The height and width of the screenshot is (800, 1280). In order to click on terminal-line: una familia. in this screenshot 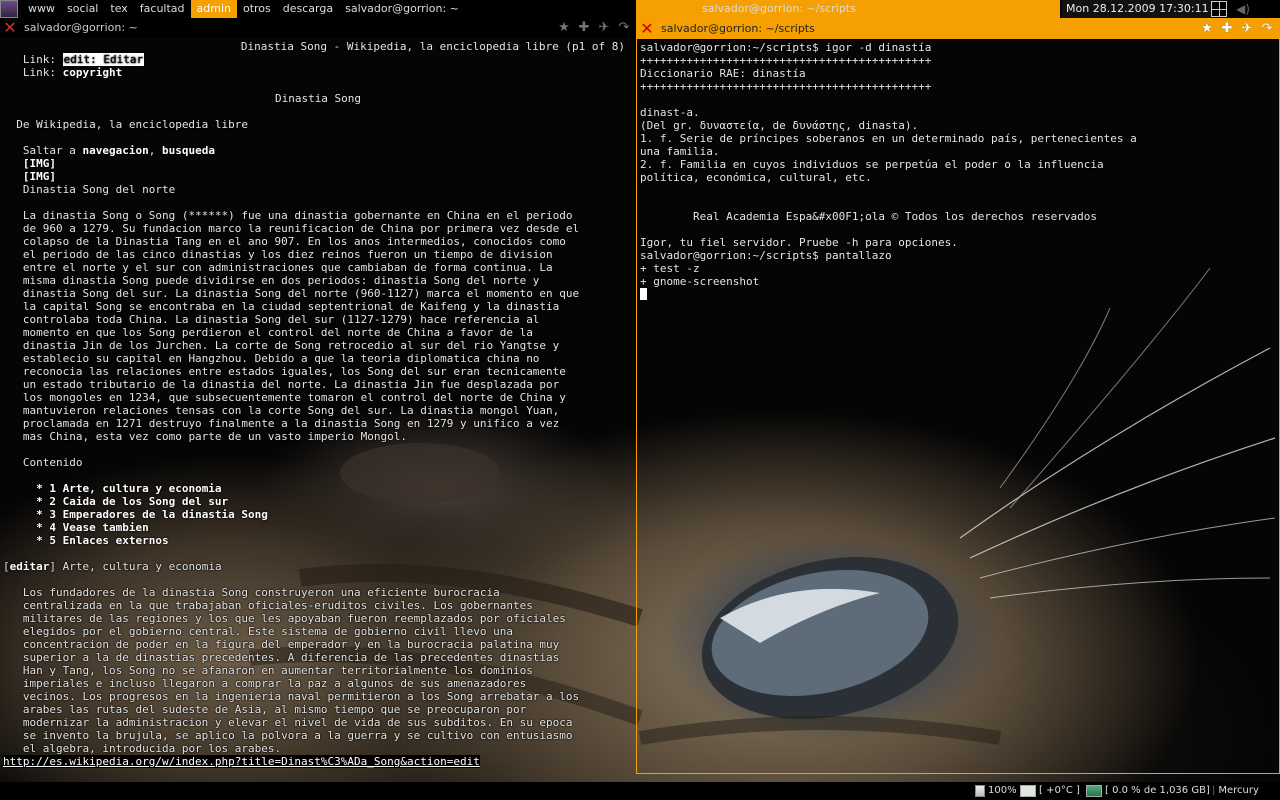, I will do `click(680, 151)`.